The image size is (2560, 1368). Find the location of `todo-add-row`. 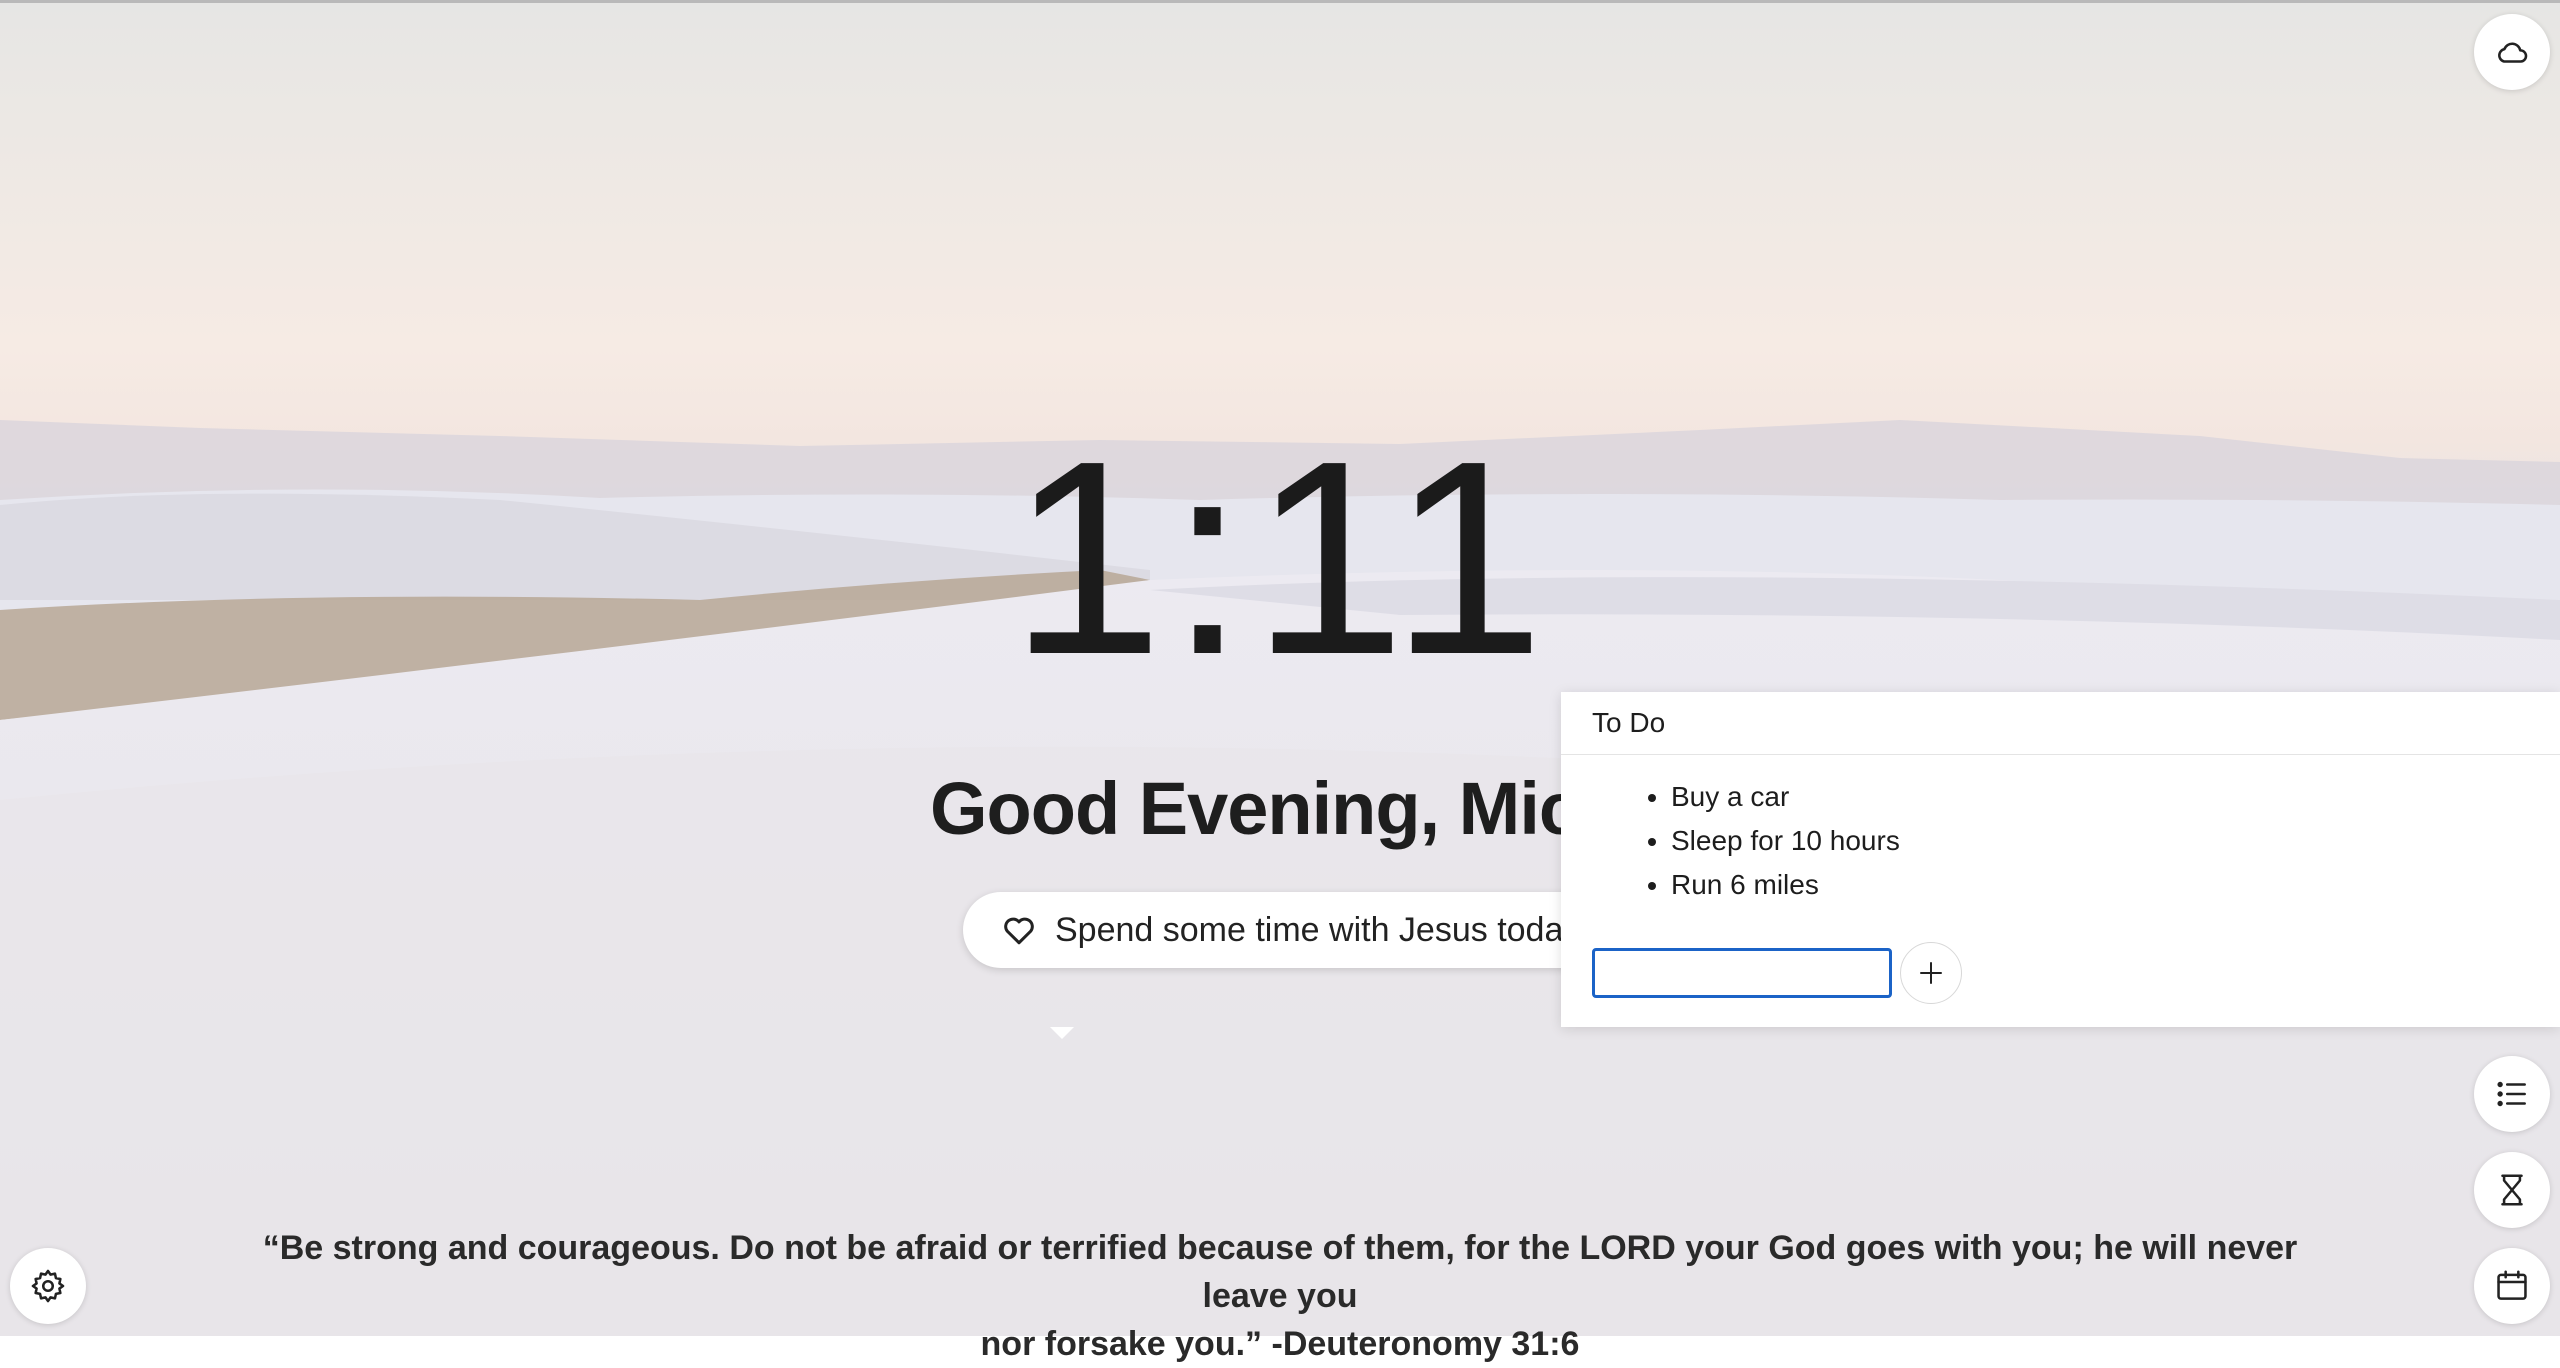

todo-add-row is located at coordinates (1777, 973).